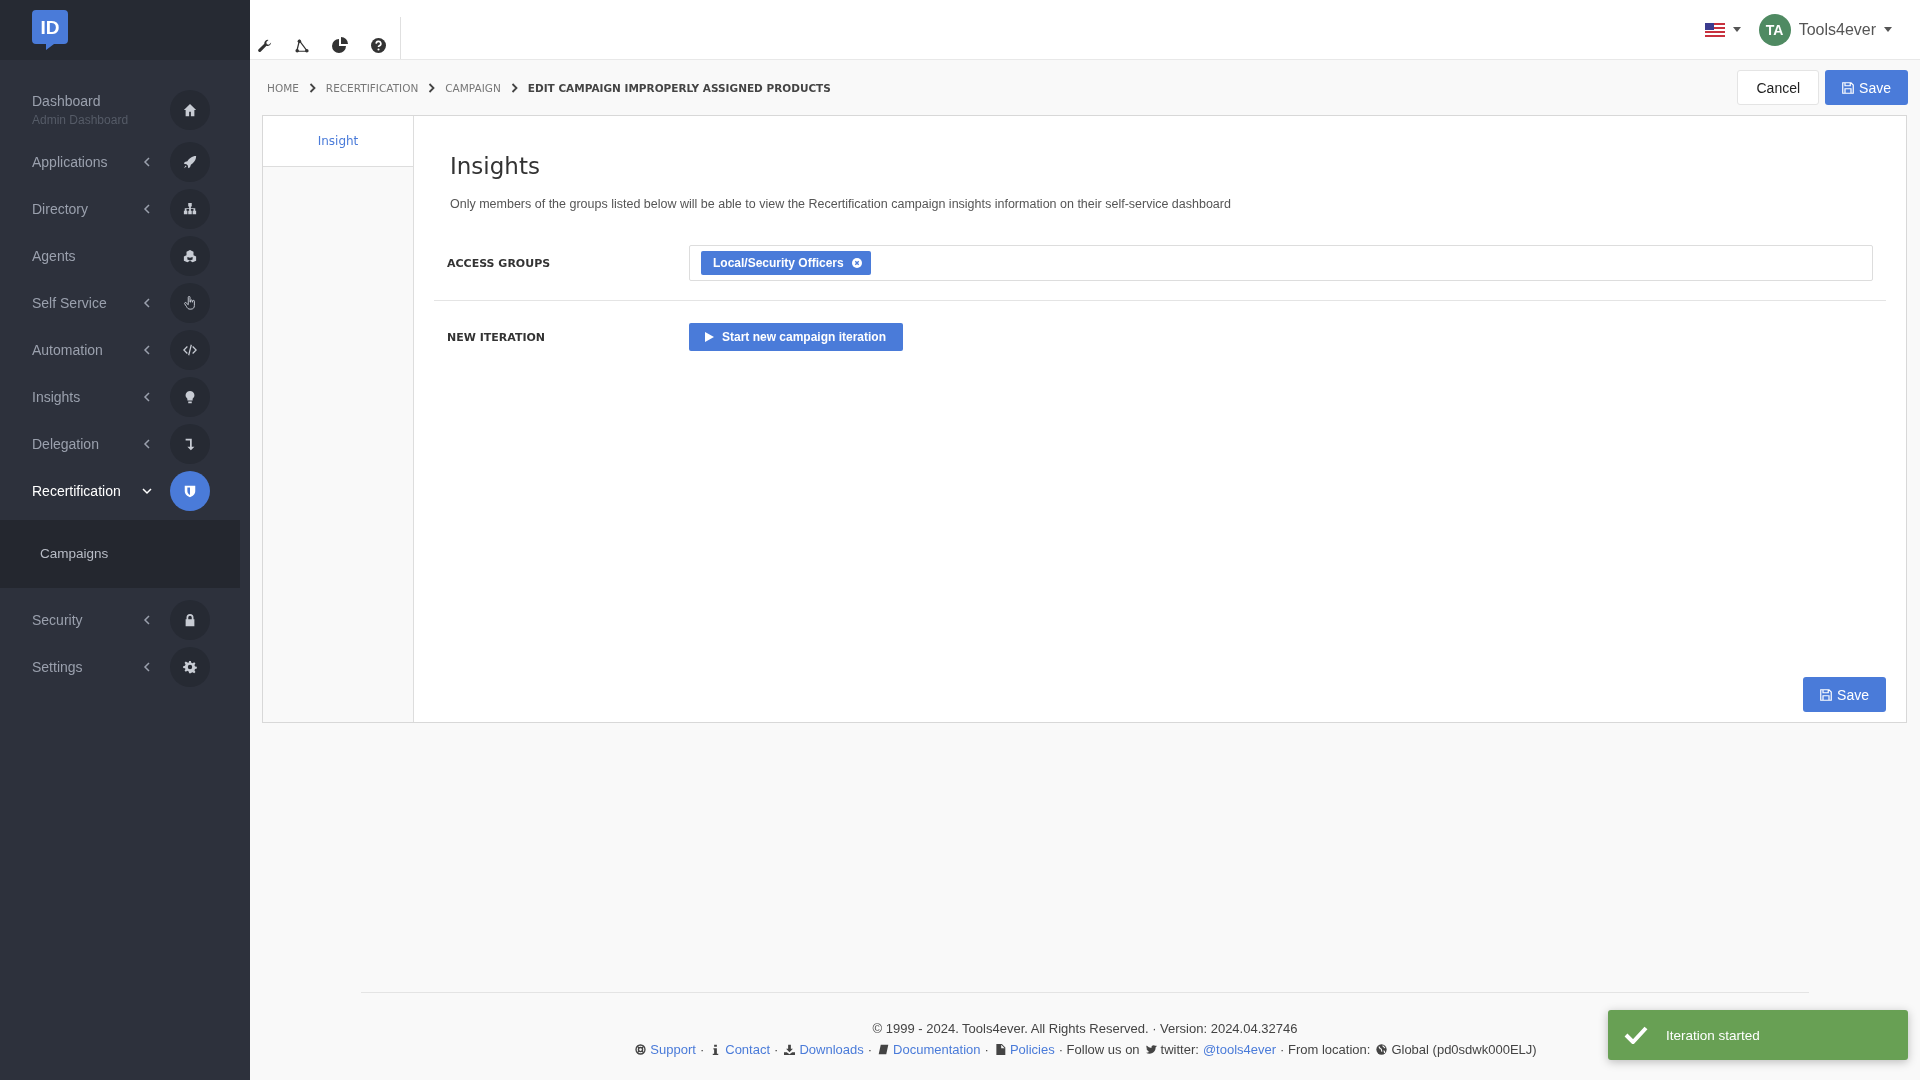 This screenshot has height=1080, width=1920. What do you see at coordinates (190, 619) in the screenshot?
I see `lock-icon` at bounding box center [190, 619].